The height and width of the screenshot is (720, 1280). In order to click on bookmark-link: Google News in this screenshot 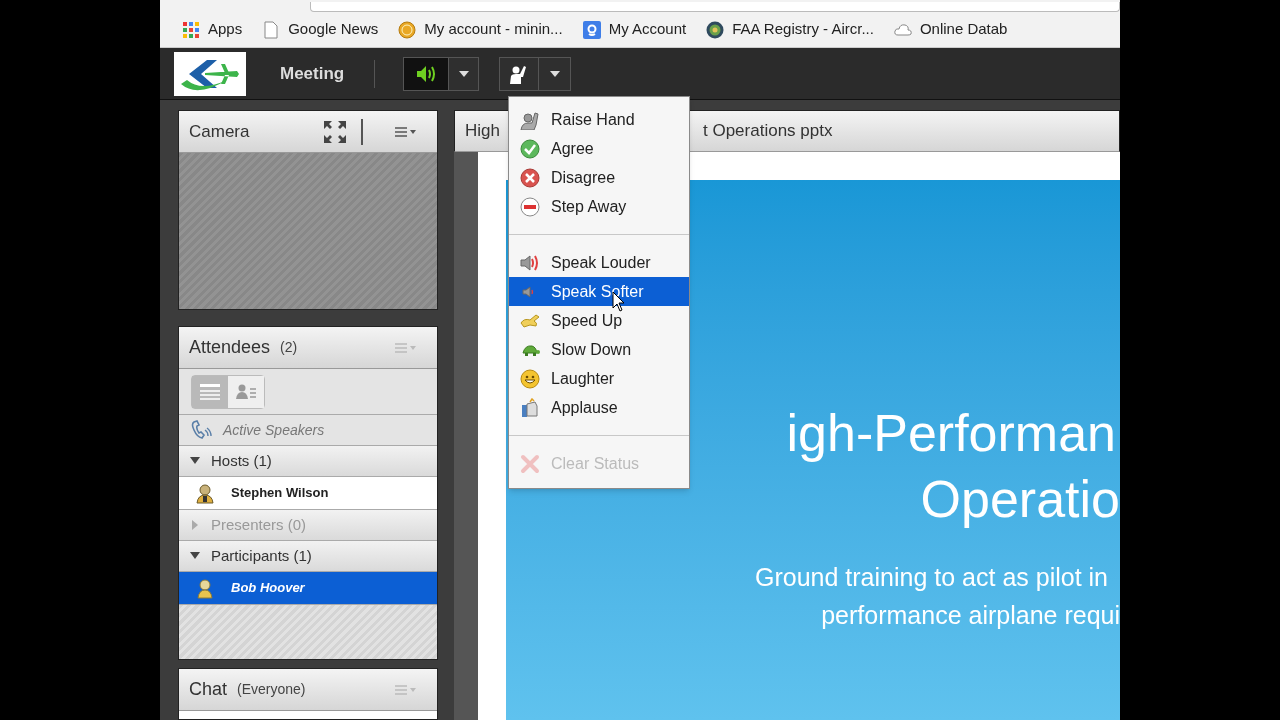, I will do `click(320, 29)`.